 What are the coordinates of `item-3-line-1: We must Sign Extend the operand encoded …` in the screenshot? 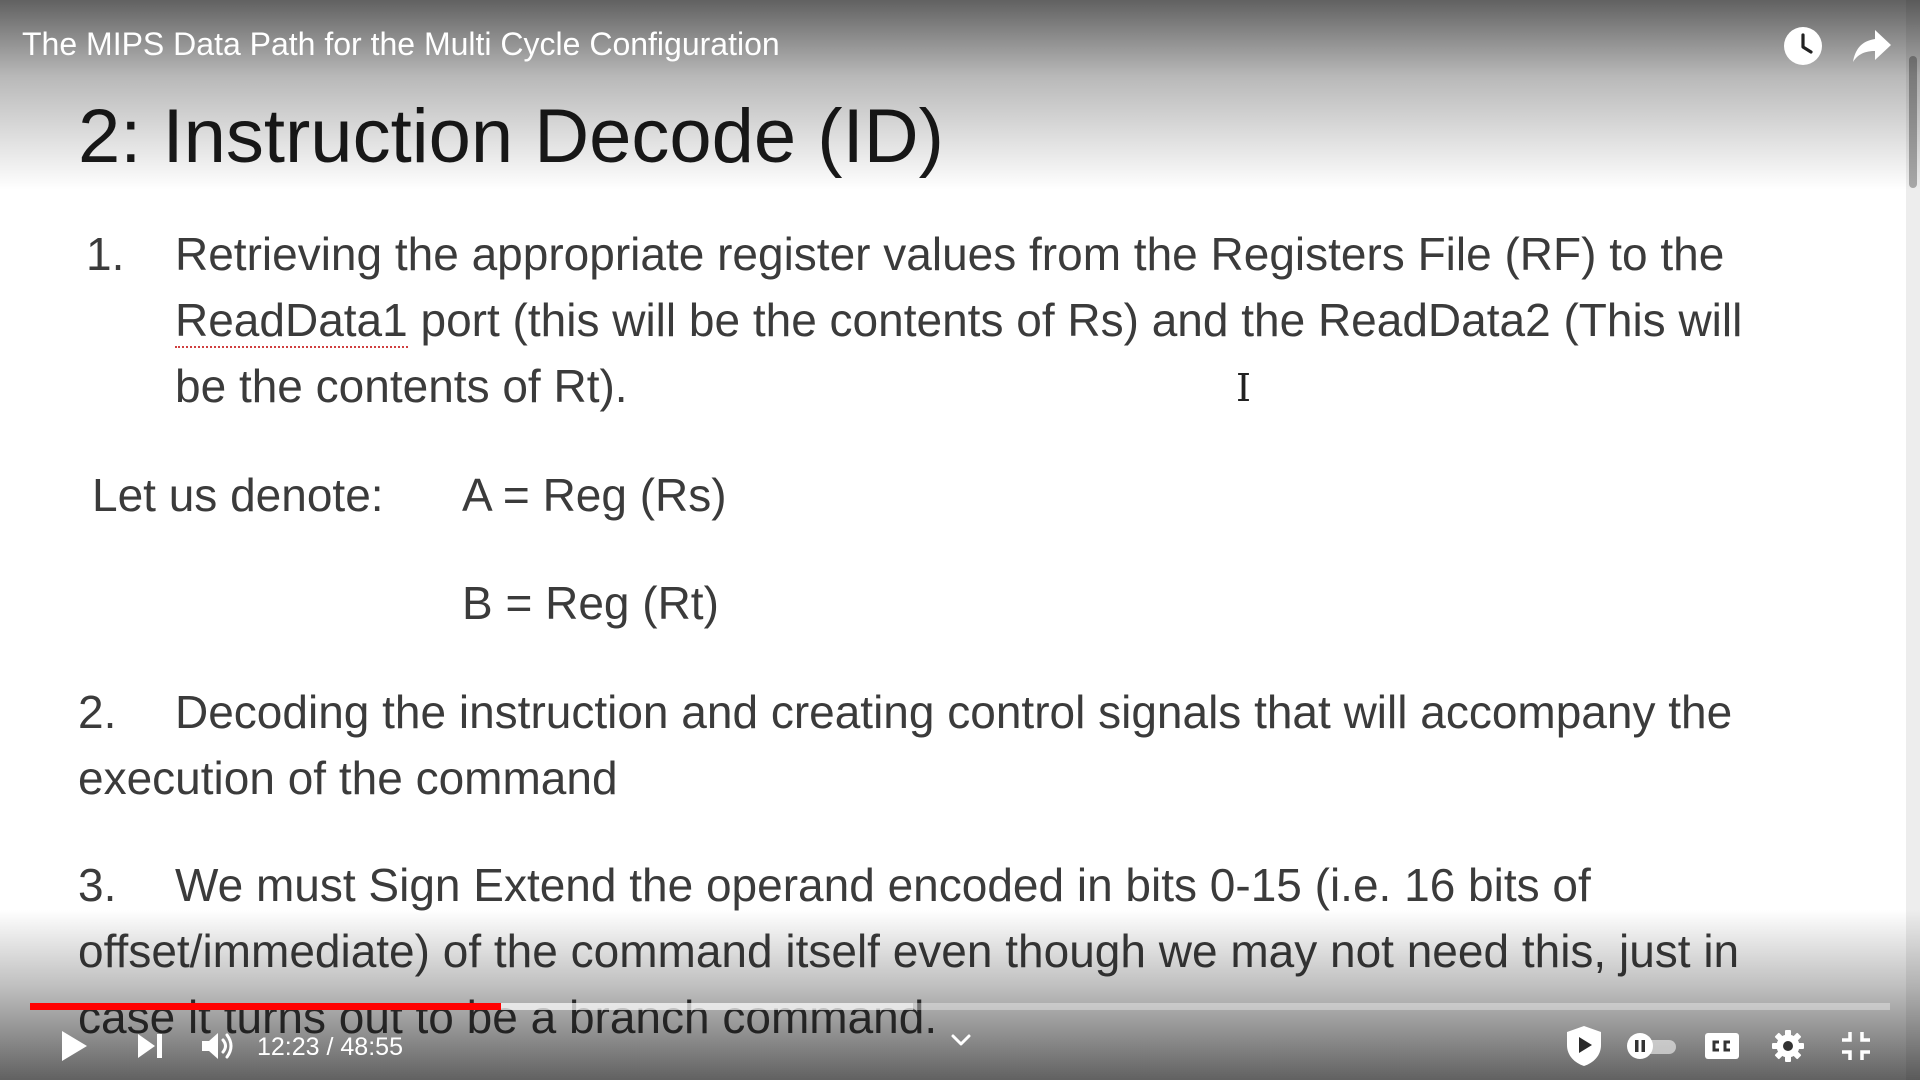 It's located at (883, 885).